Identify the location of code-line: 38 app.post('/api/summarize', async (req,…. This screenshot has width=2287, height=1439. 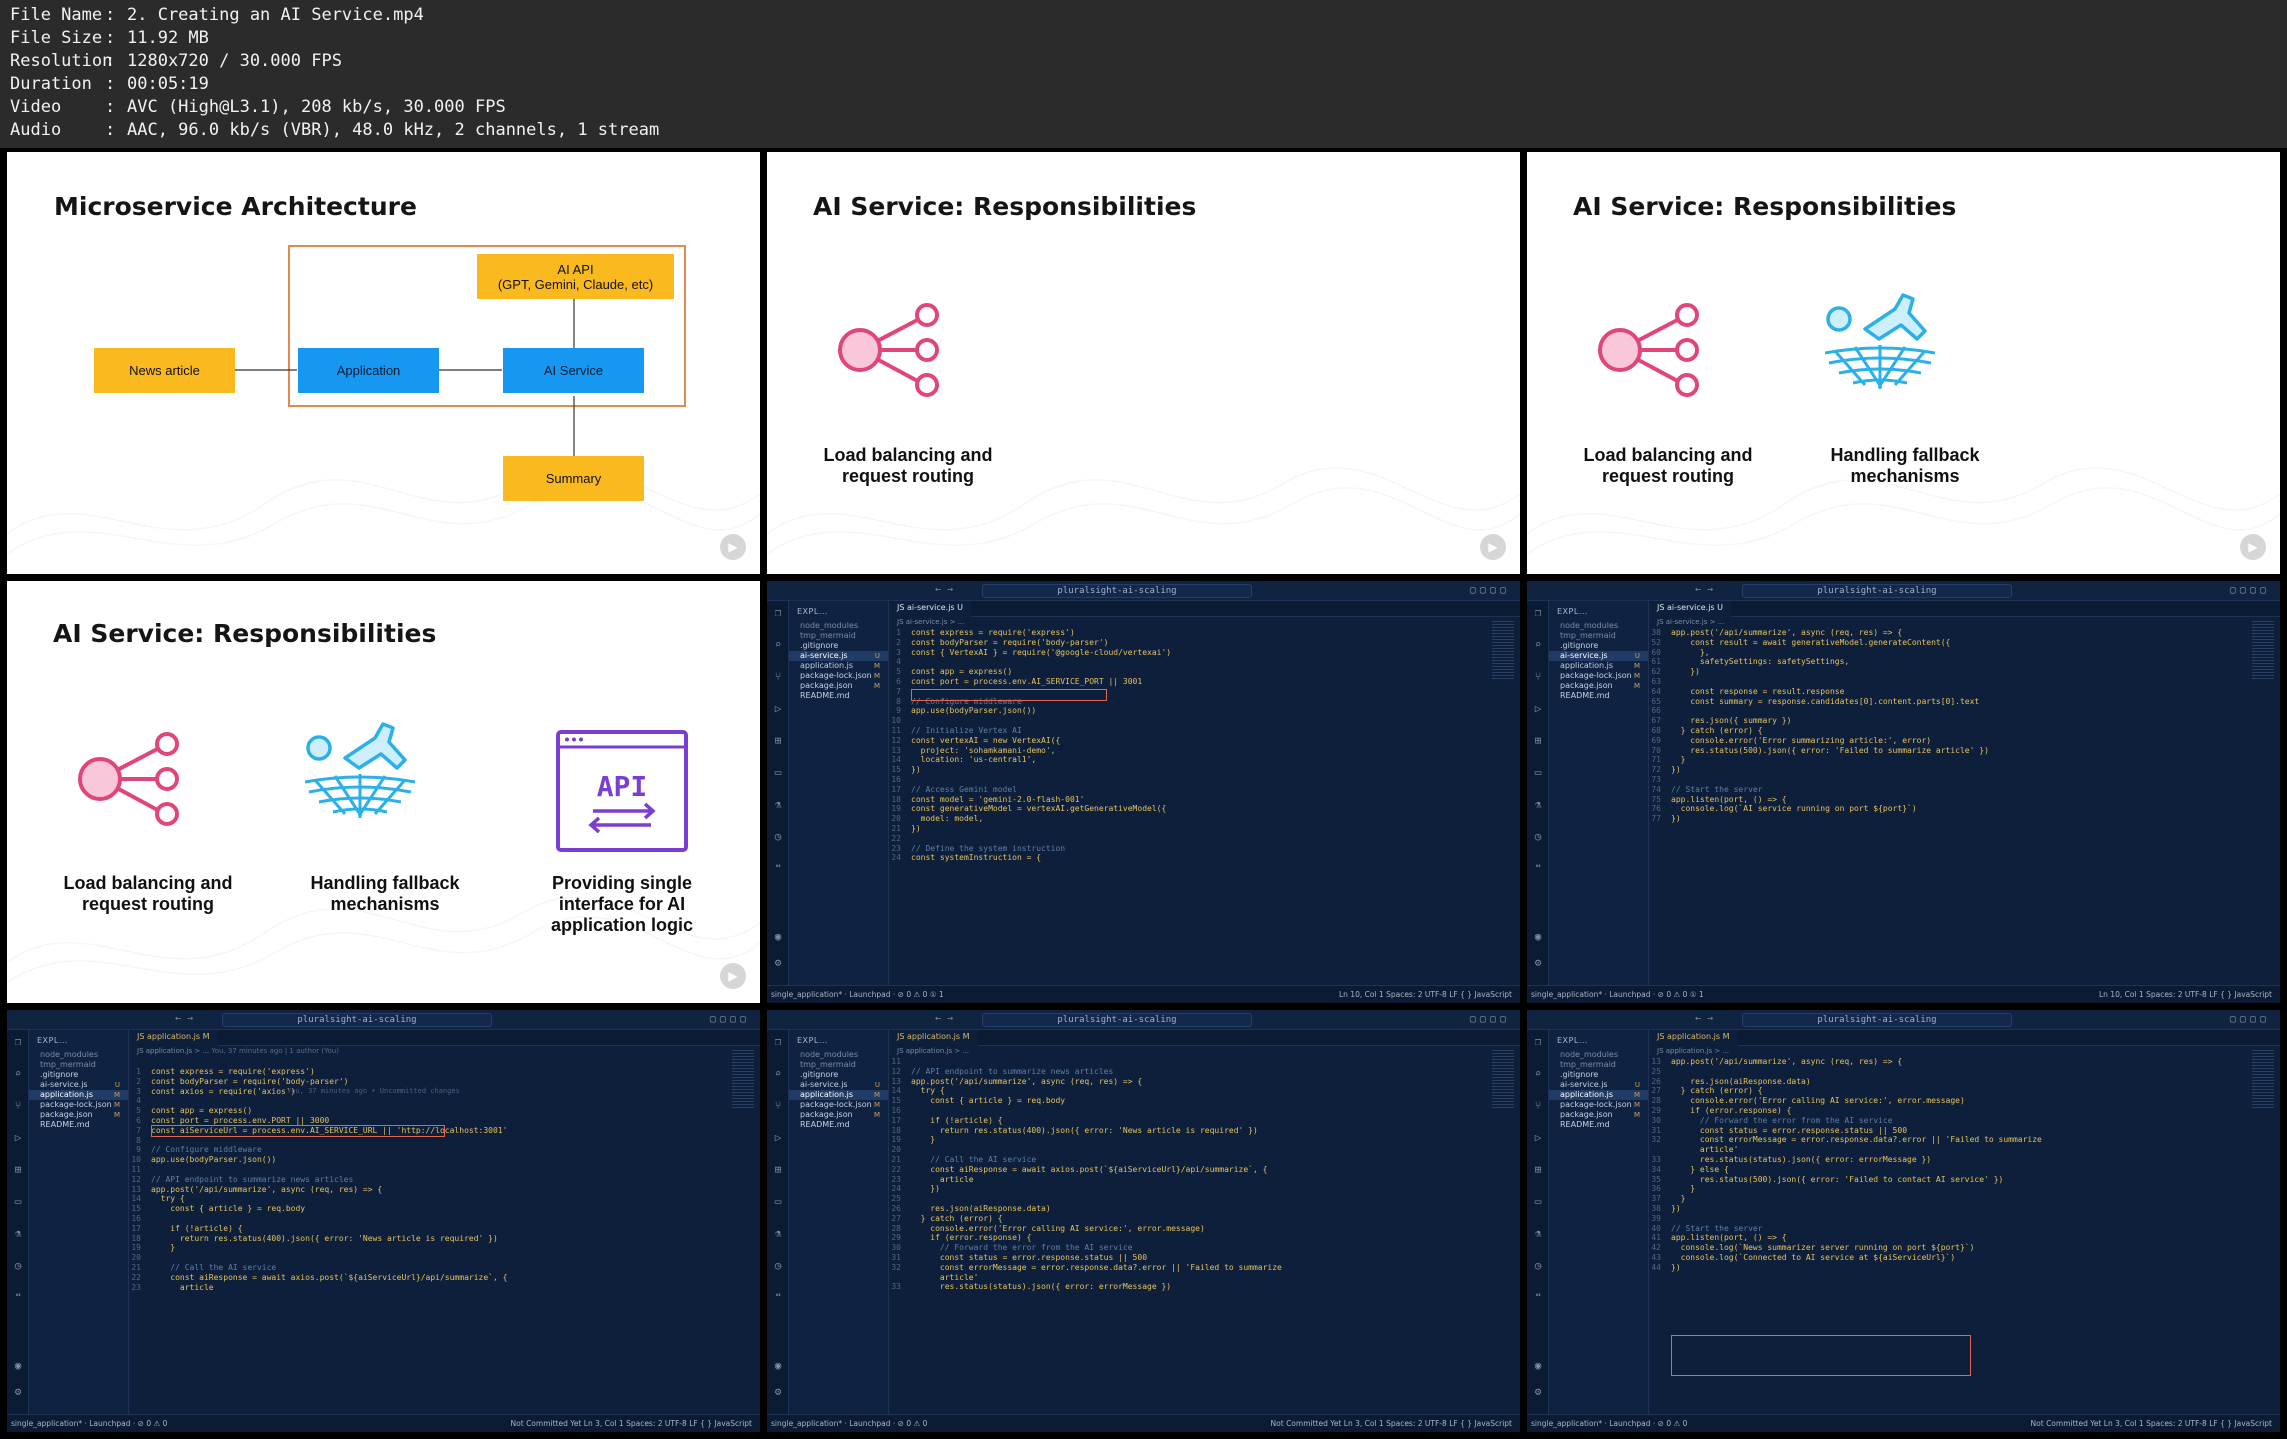
(1949, 633).